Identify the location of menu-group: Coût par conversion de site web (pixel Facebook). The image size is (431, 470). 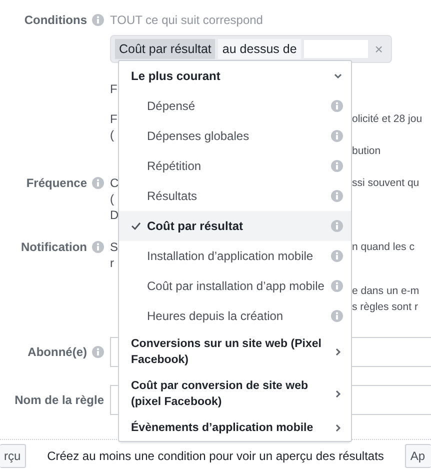
(235, 394).